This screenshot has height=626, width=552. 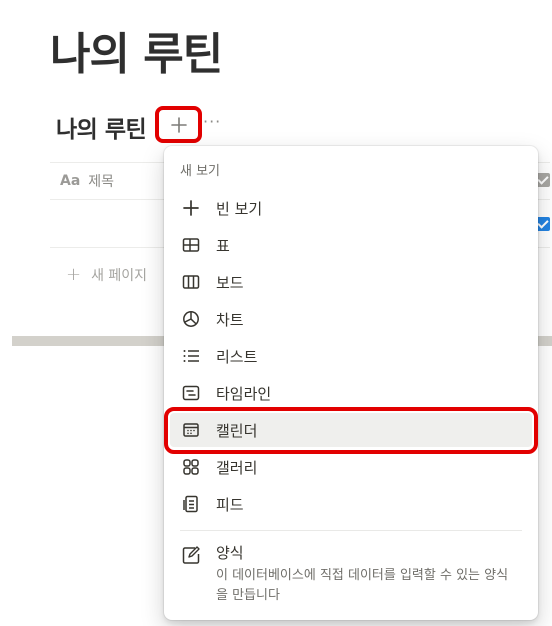 I want to click on view-option-label: 빈 보기, so click(x=239, y=208).